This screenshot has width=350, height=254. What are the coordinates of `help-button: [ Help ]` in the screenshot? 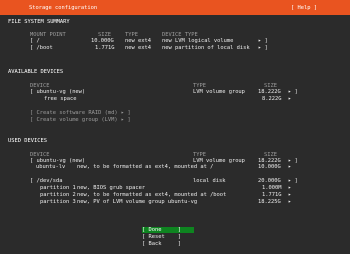 It's located at (304, 8).